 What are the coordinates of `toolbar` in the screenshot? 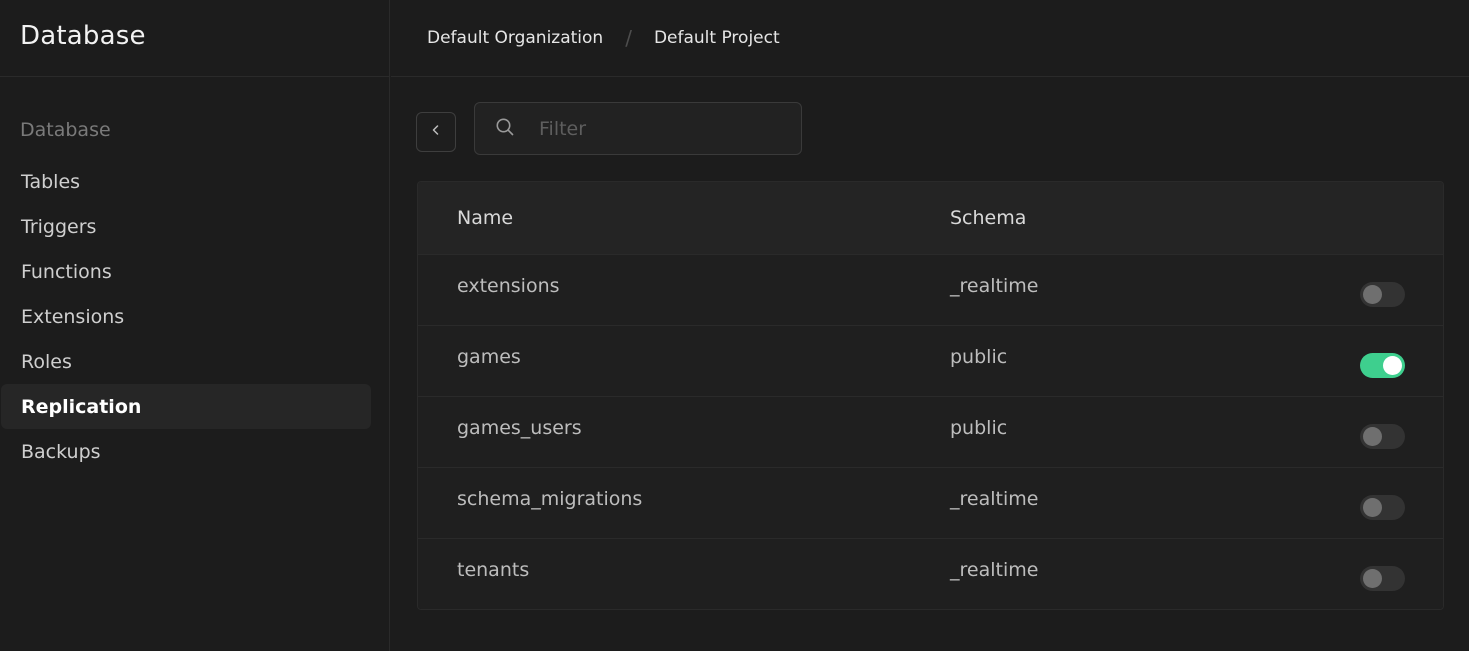 It's located at (609, 128).